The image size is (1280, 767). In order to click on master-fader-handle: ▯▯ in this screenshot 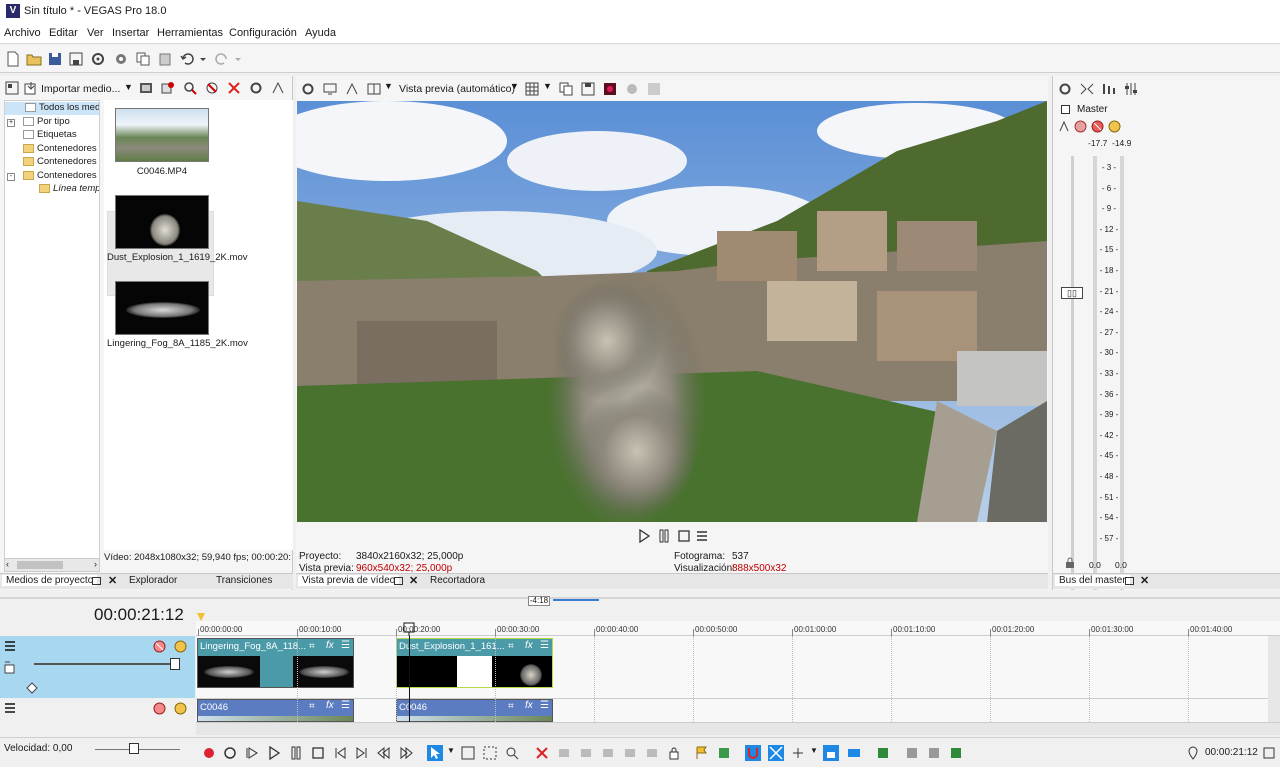, I will do `click(1072, 293)`.